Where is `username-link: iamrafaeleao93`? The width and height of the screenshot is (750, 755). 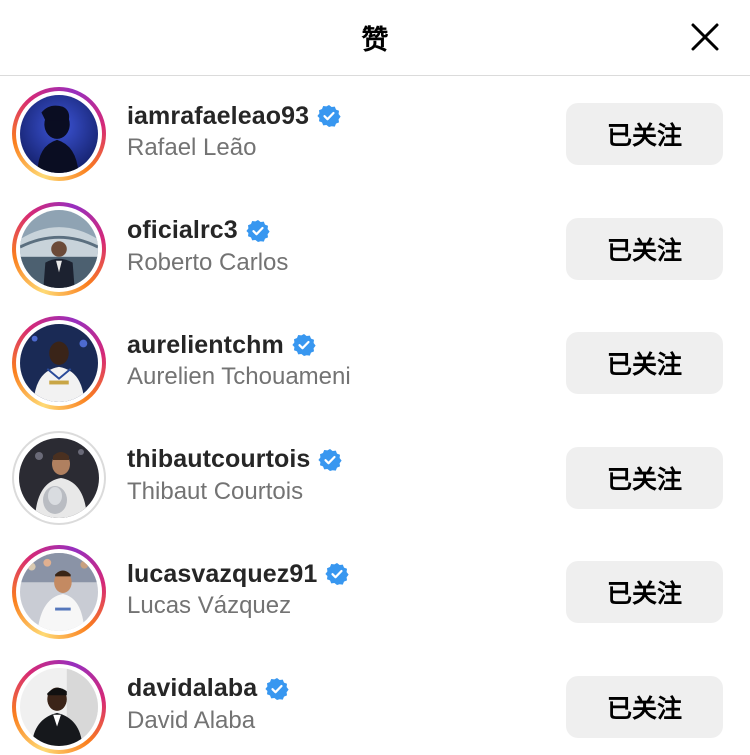 username-link: iamrafaeleao93 is located at coordinates (218, 116).